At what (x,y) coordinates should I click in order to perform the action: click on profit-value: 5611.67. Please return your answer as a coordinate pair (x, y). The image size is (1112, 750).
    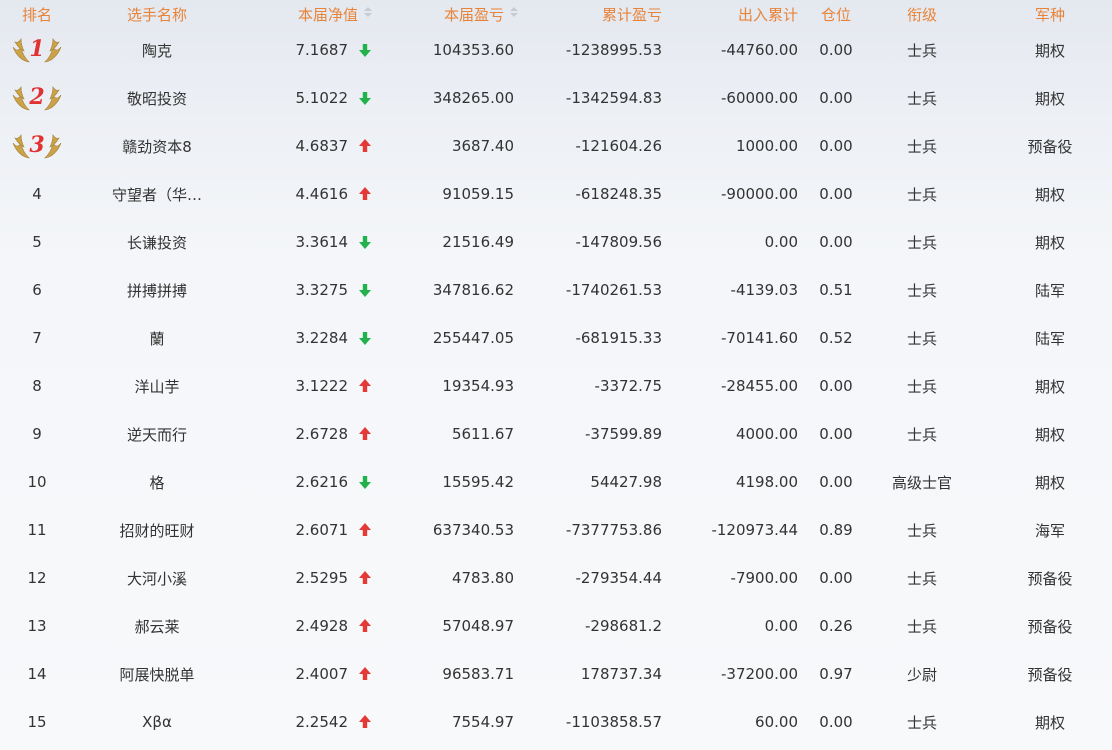
    Looking at the image, I should click on (482, 434).